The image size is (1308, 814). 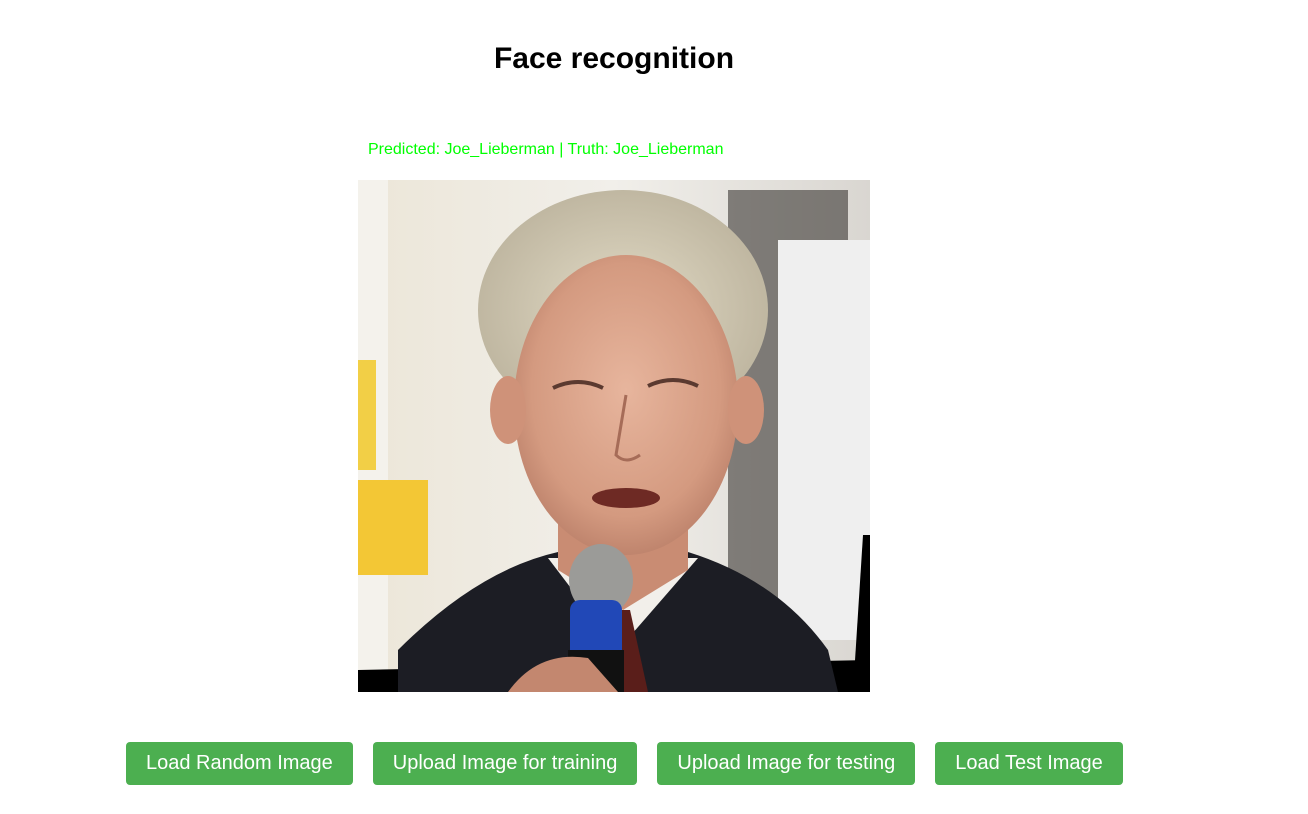 What do you see at coordinates (239, 763) in the screenshot?
I see `load-random-image-button: Load Random Image` at bounding box center [239, 763].